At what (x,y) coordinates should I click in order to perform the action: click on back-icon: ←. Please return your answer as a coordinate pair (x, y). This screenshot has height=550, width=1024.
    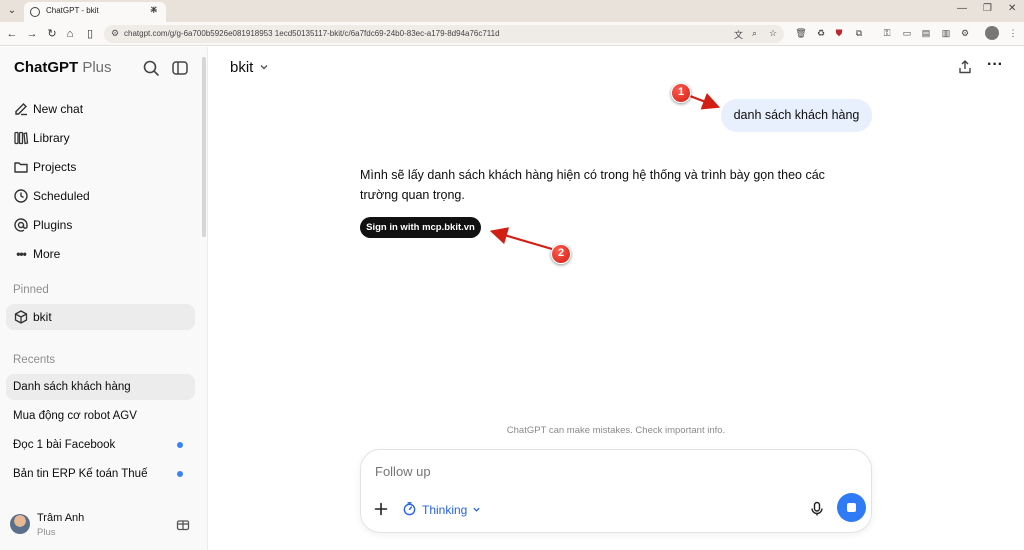
    Looking at the image, I should click on (12, 34).